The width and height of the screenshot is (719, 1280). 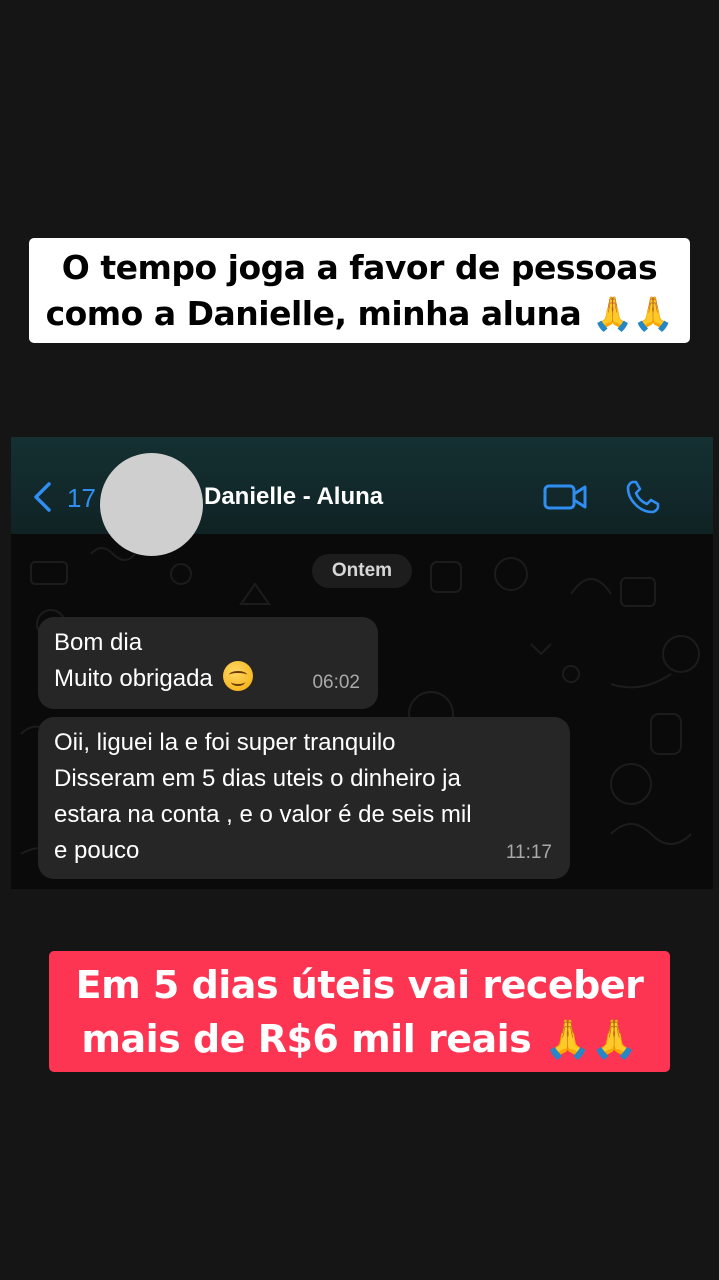 What do you see at coordinates (257, 778) in the screenshot?
I see `message-line: Disseram em 5 dias uteis o dinheiro ja` at bounding box center [257, 778].